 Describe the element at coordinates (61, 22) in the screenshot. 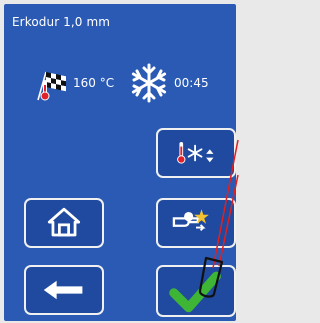

I see `material-title: Erkodur 1,0 mm` at that location.